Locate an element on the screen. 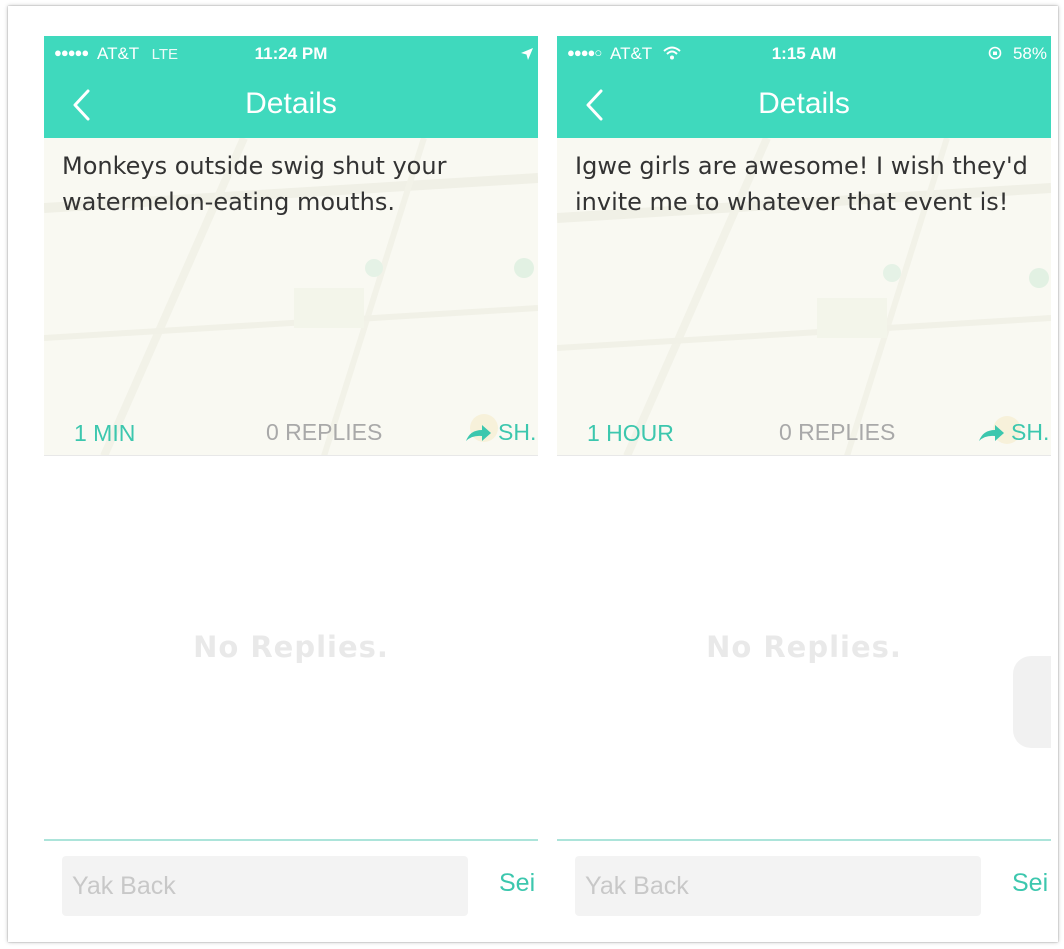  post-age: 1 MIN is located at coordinates (105, 433).